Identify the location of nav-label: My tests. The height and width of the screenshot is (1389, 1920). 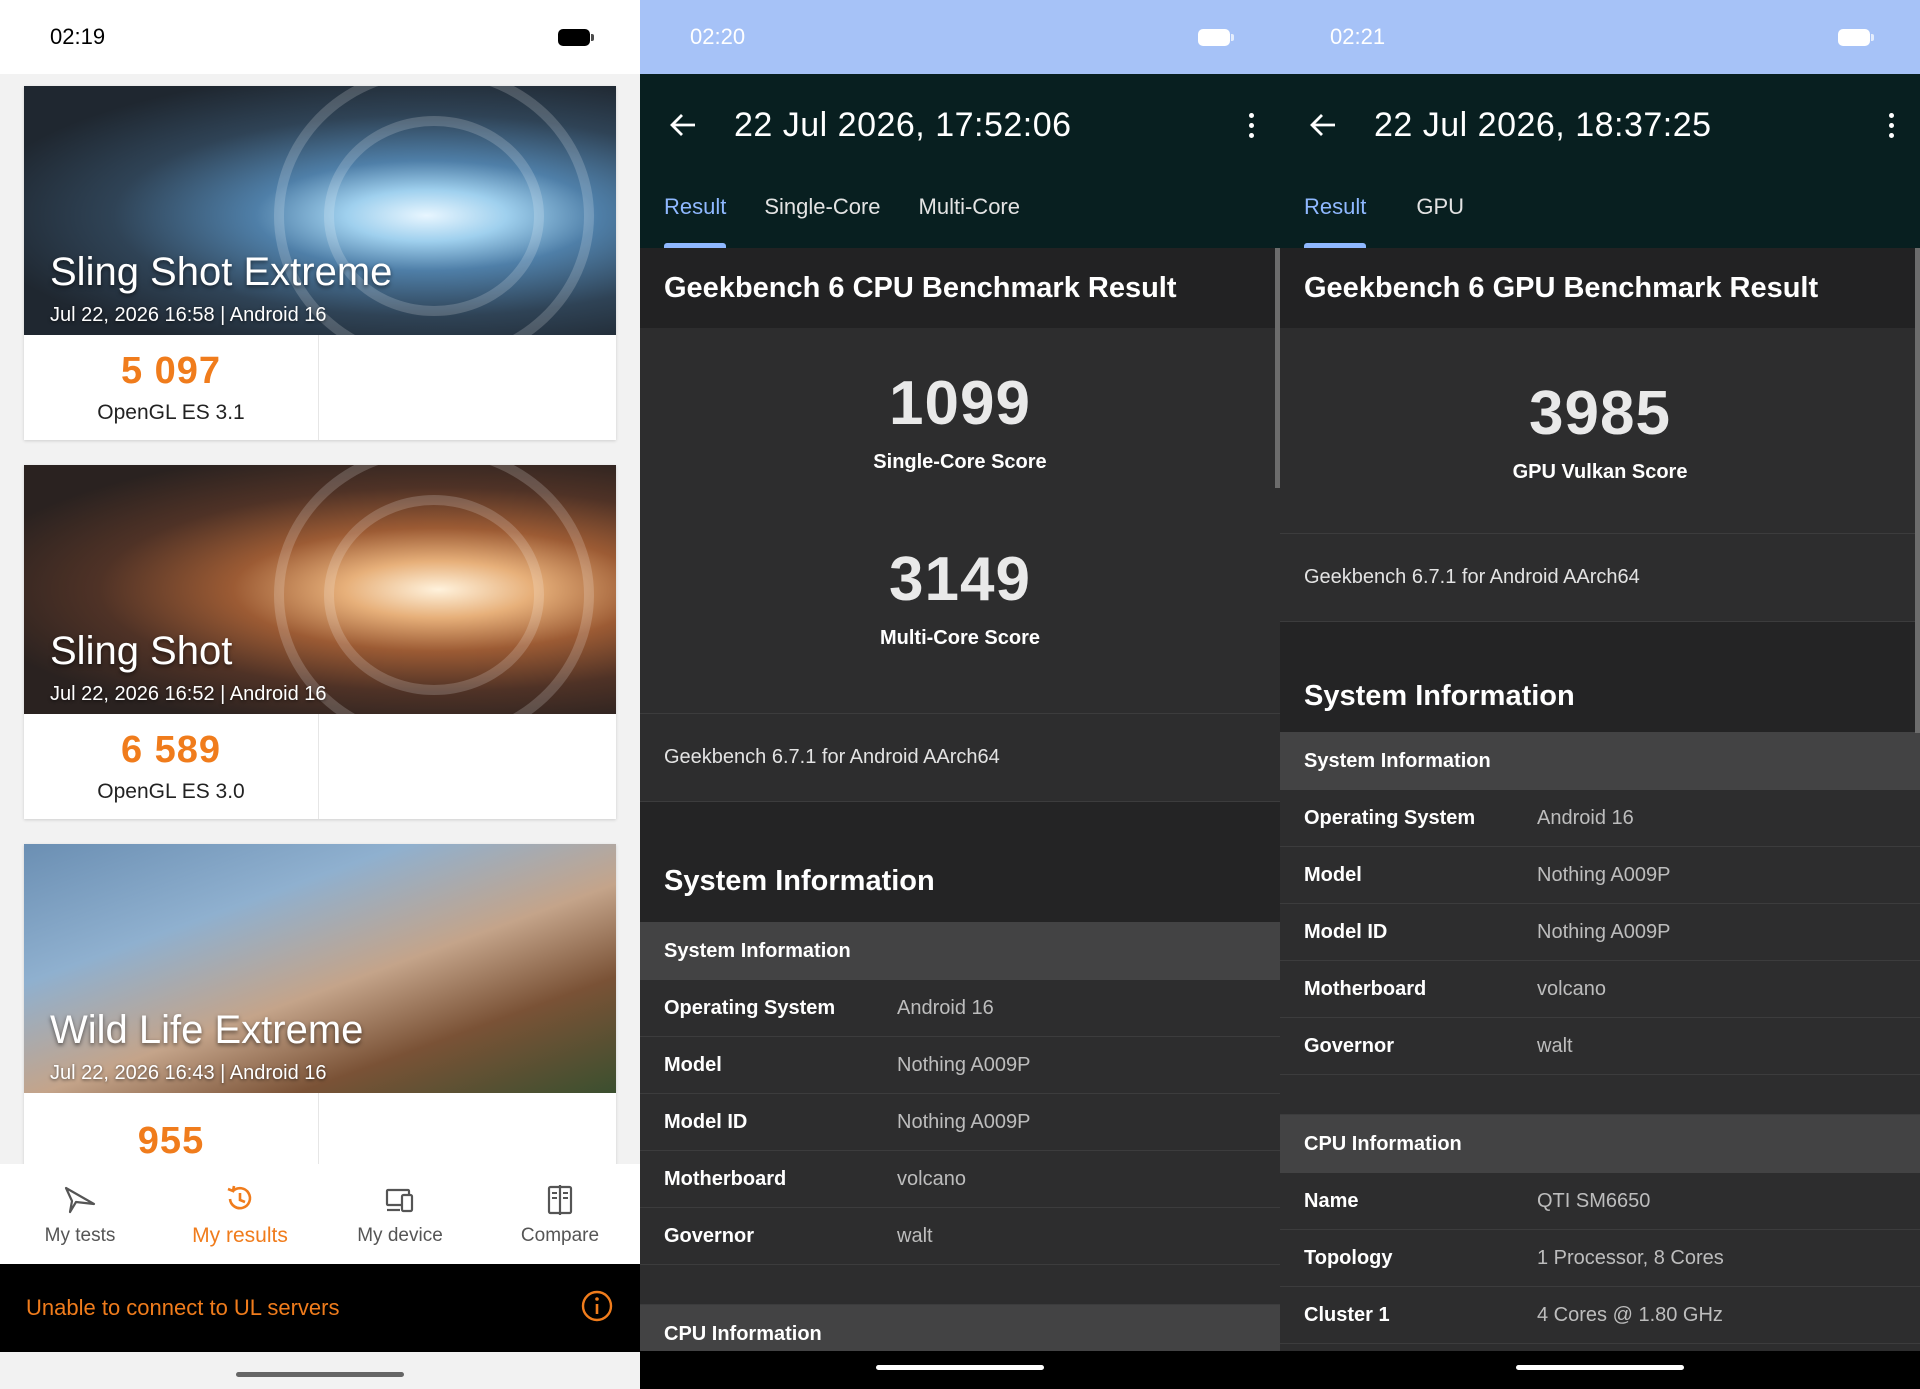
(80, 1235).